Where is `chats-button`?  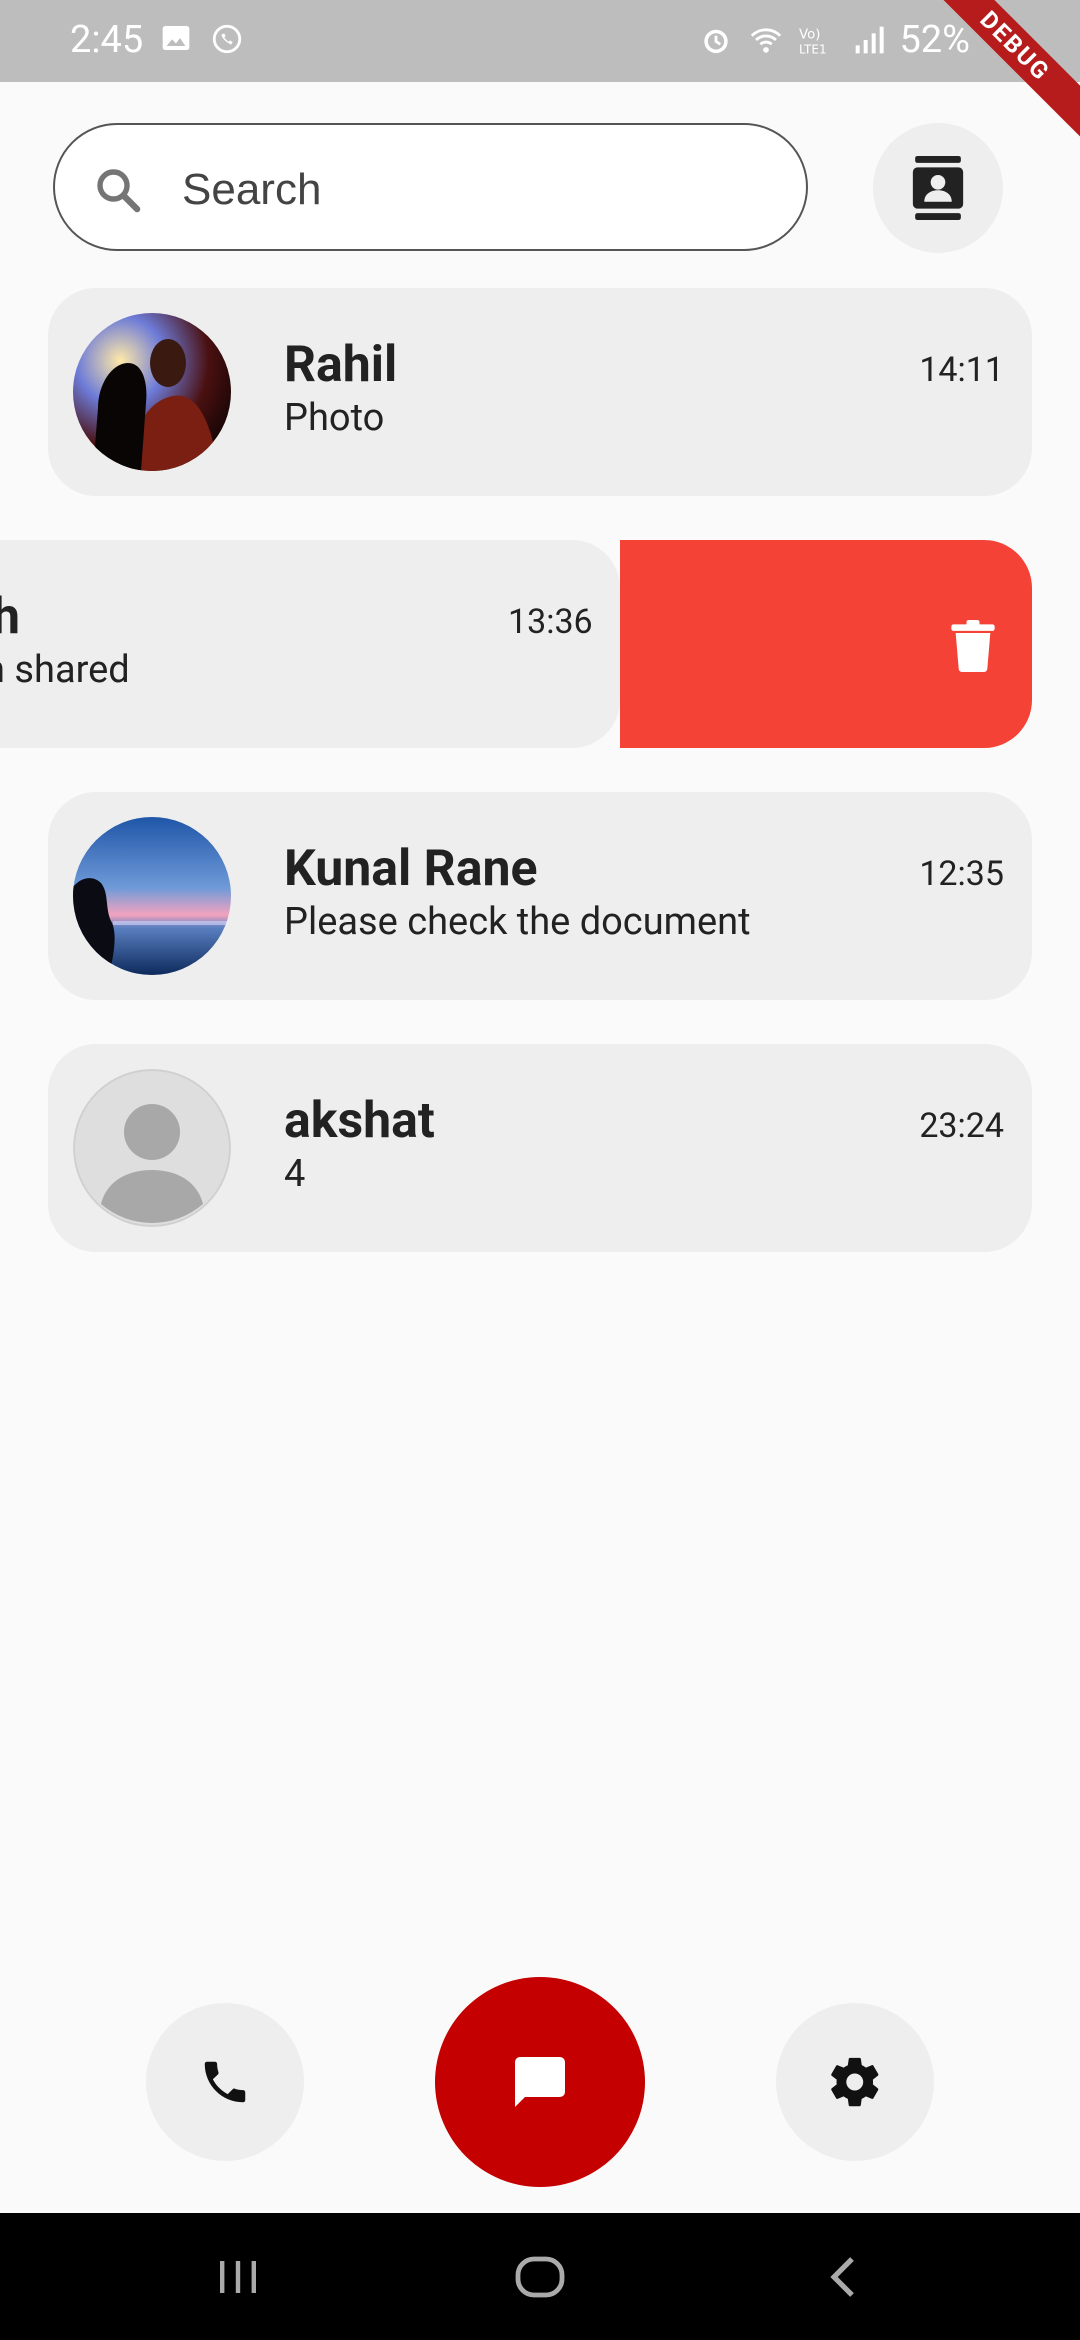 chats-button is located at coordinates (540, 2082).